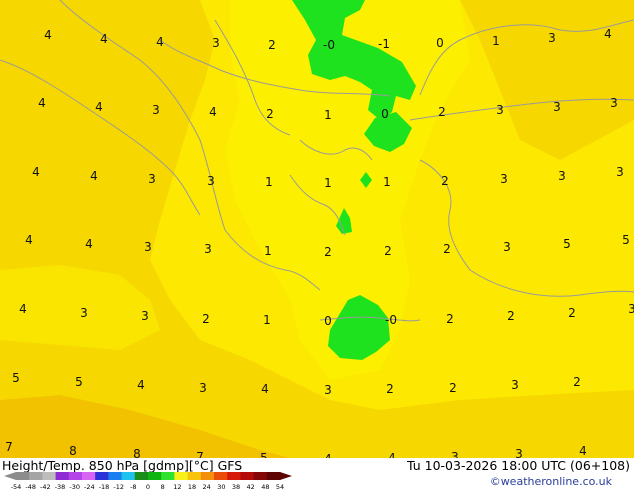 The image size is (634, 490). Describe the element at coordinates (236, 486) in the screenshot. I see `scale-tick-label: 38` at that location.